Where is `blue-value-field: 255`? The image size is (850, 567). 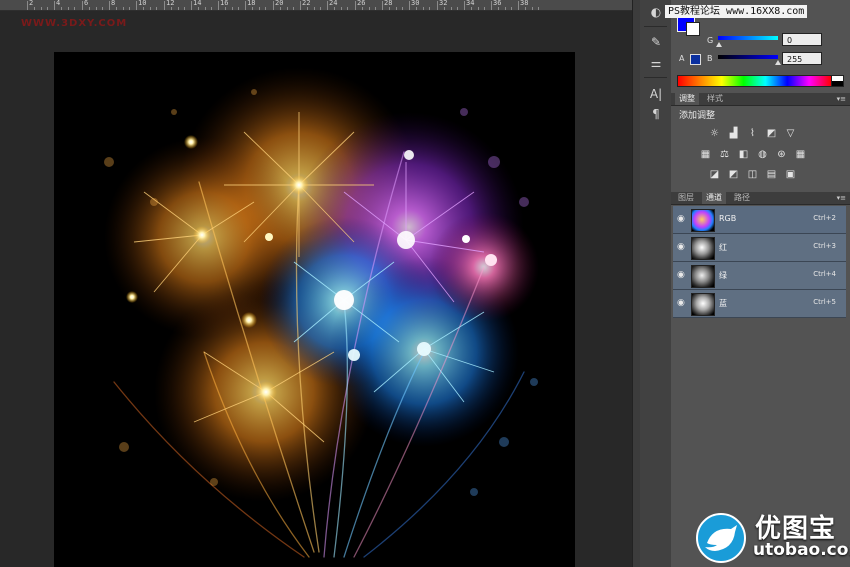 blue-value-field: 255 is located at coordinates (802, 58).